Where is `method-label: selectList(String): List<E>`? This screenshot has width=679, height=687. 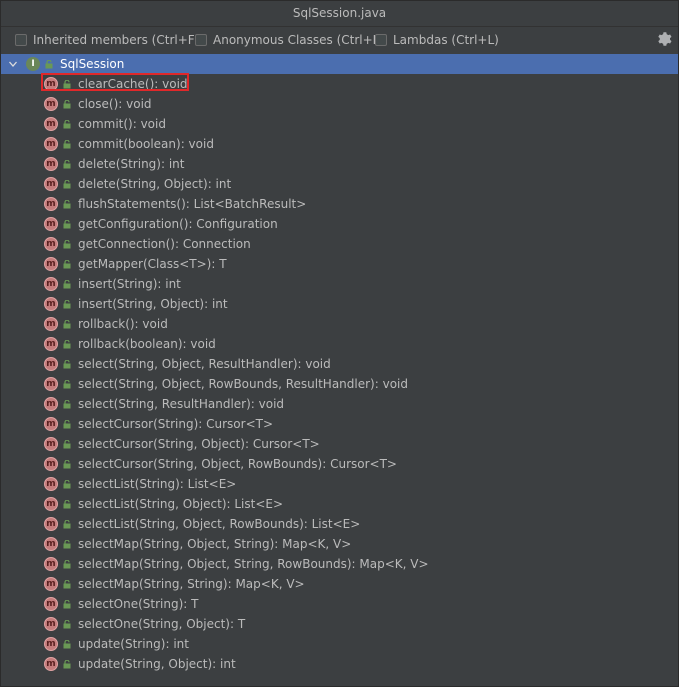
method-label: selectList(String): List<E> is located at coordinates (157, 484).